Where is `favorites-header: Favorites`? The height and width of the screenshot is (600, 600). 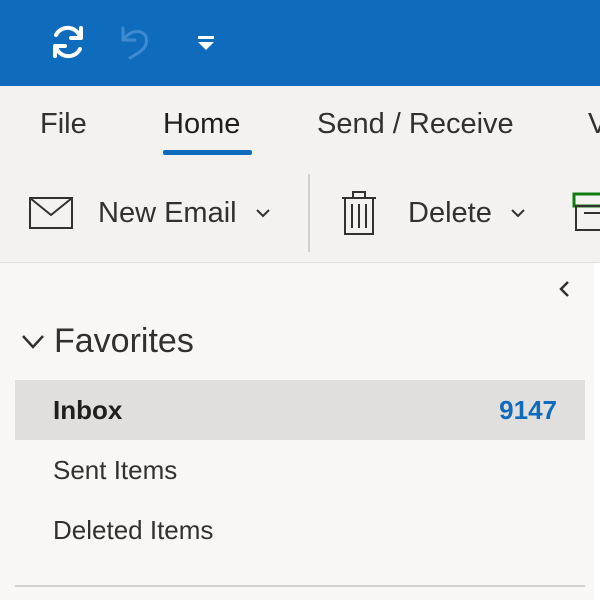
favorites-header: Favorites is located at coordinates (107, 341).